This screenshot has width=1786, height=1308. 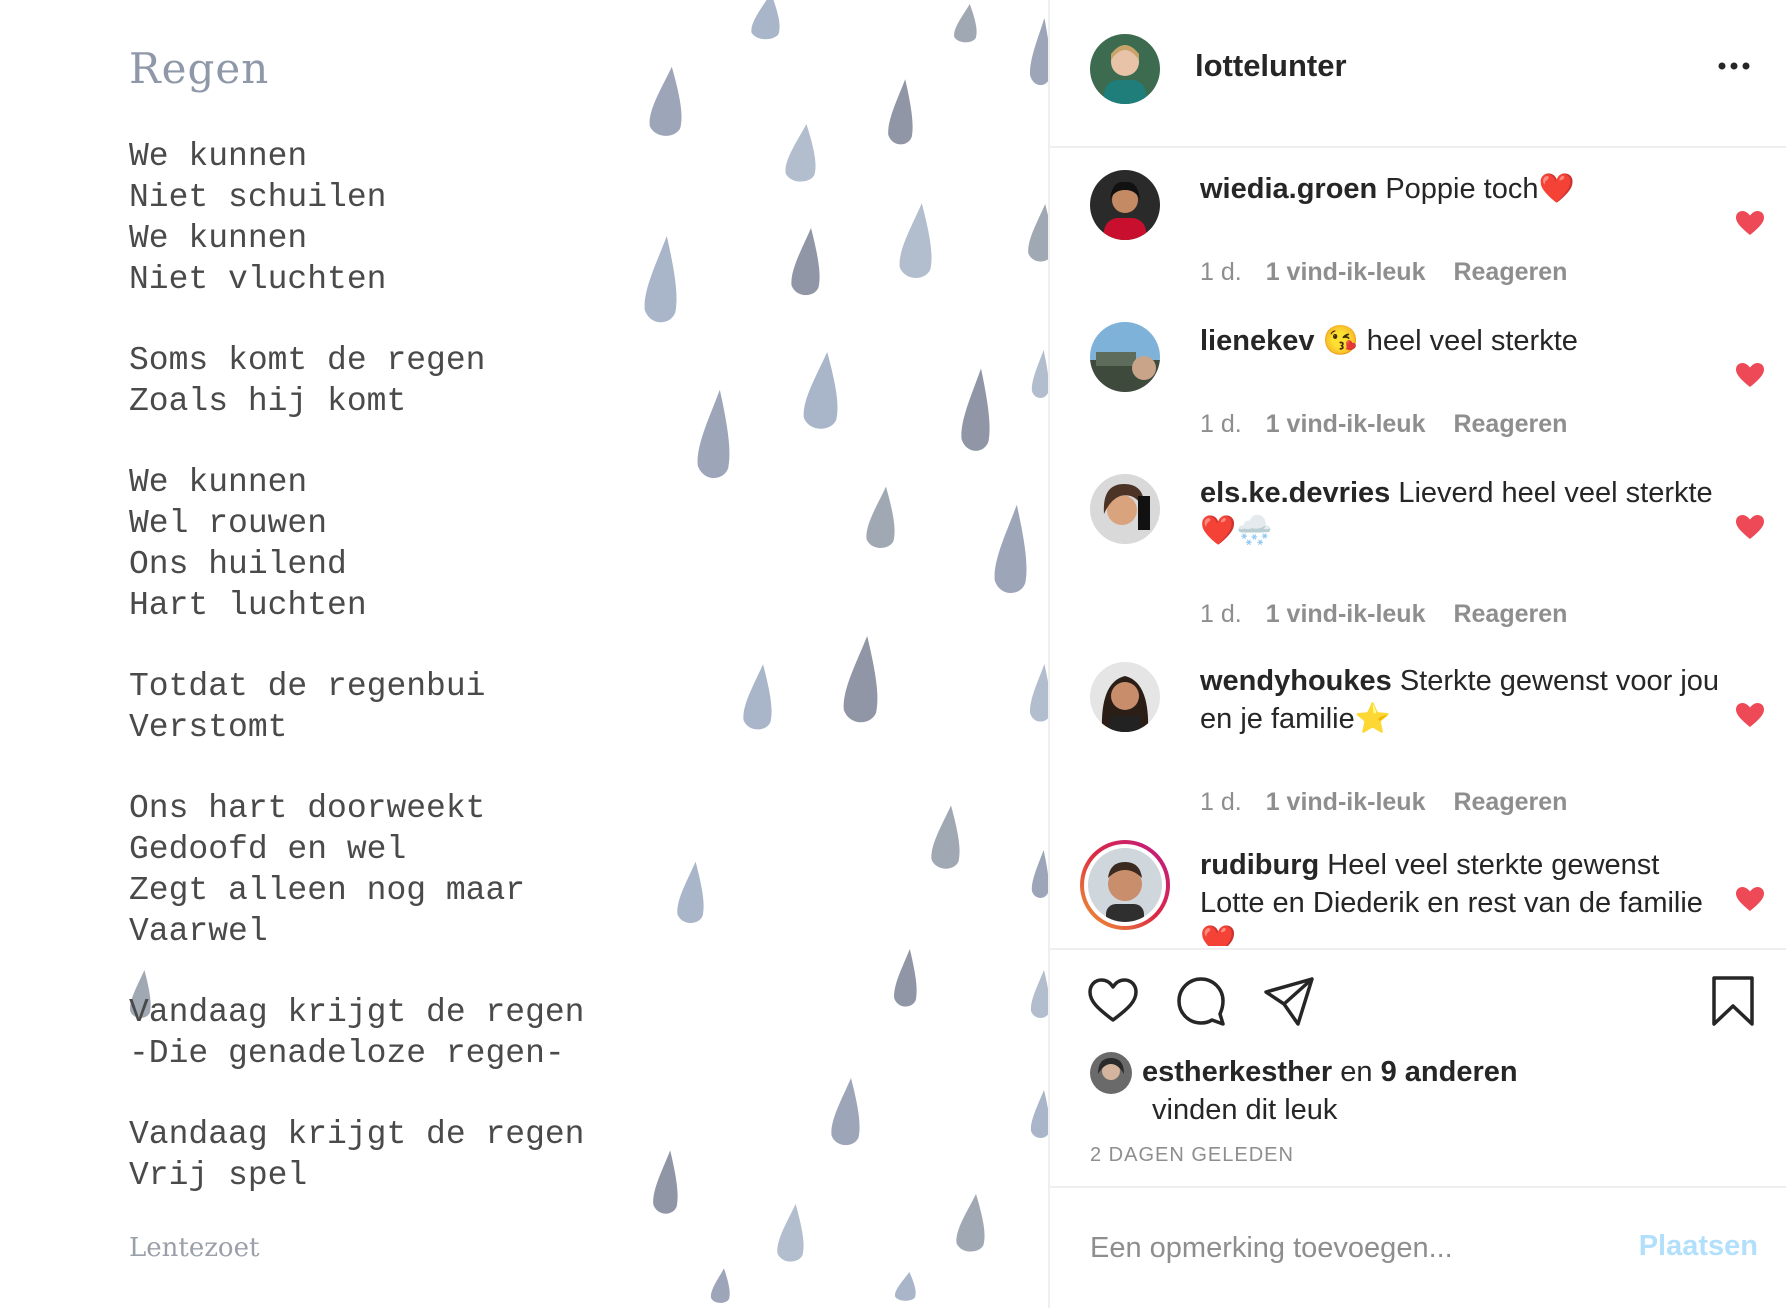 What do you see at coordinates (1237, 1072) in the screenshot?
I see `liker-username: estherkesther` at bounding box center [1237, 1072].